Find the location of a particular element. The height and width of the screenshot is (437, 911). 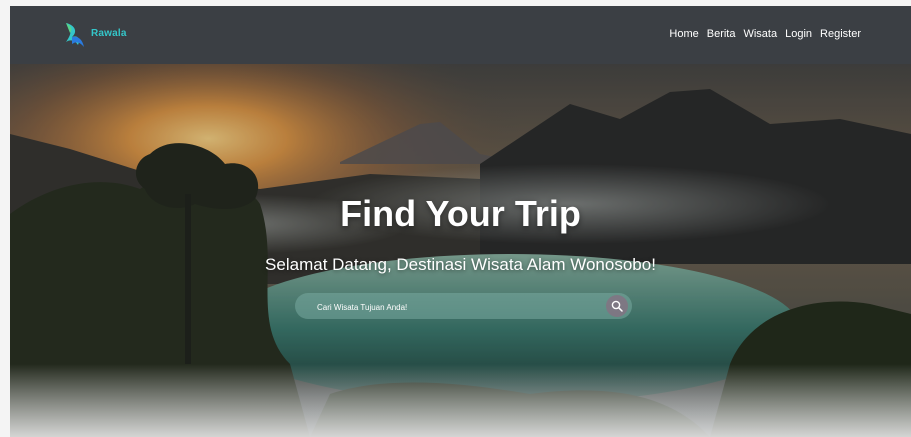

nav-home: Home is located at coordinates (683, 34).